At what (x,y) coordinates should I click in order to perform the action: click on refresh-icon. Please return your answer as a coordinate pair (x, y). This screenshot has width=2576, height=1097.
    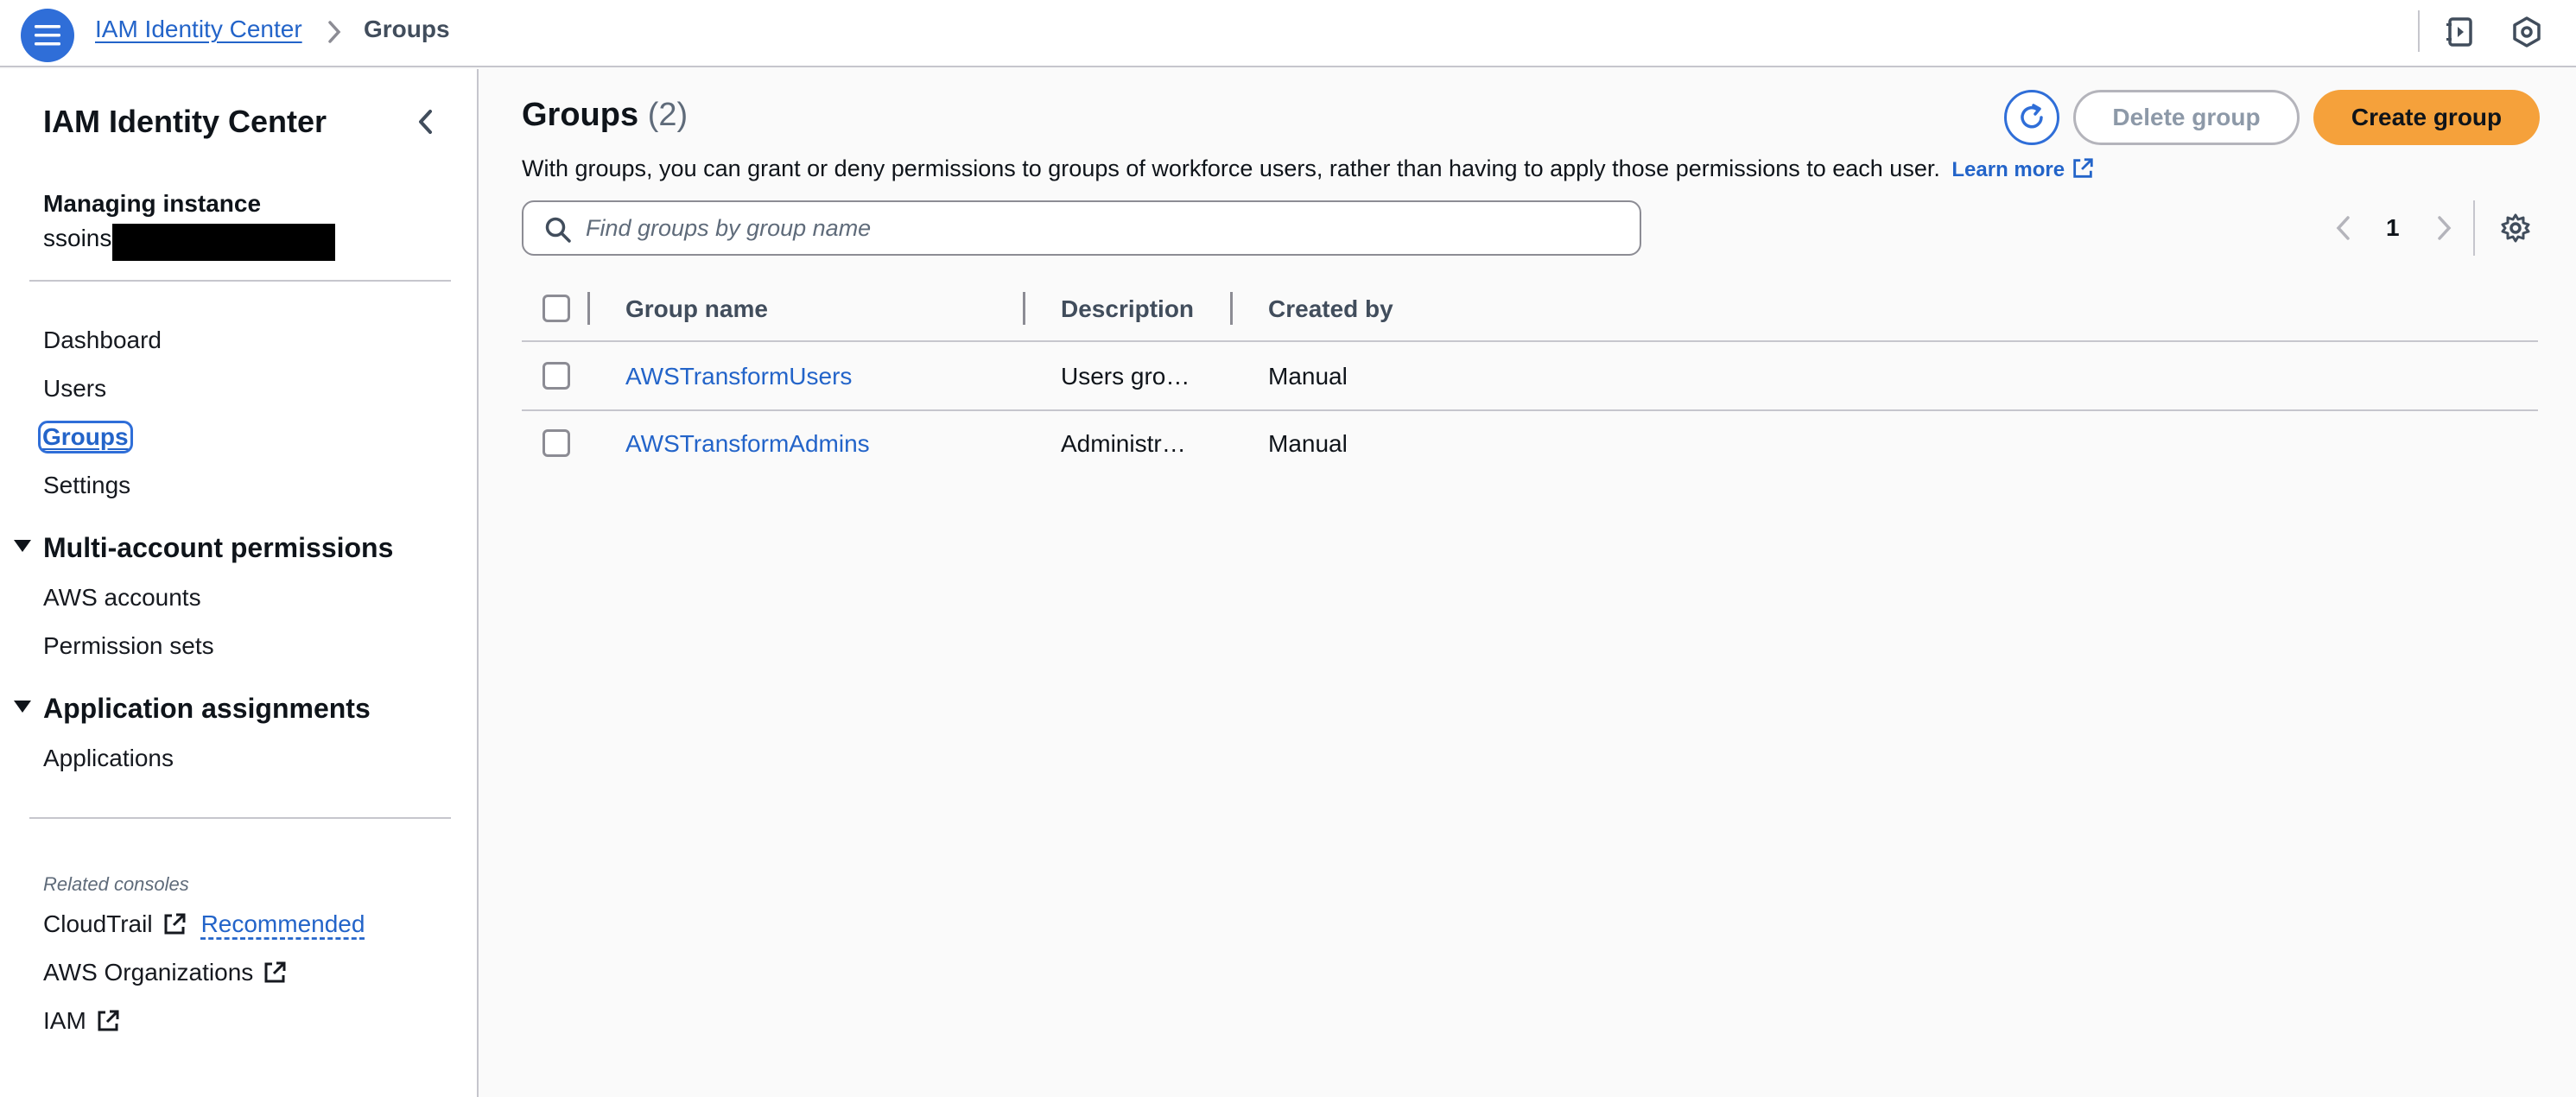
    Looking at the image, I should click on (2032, 116).